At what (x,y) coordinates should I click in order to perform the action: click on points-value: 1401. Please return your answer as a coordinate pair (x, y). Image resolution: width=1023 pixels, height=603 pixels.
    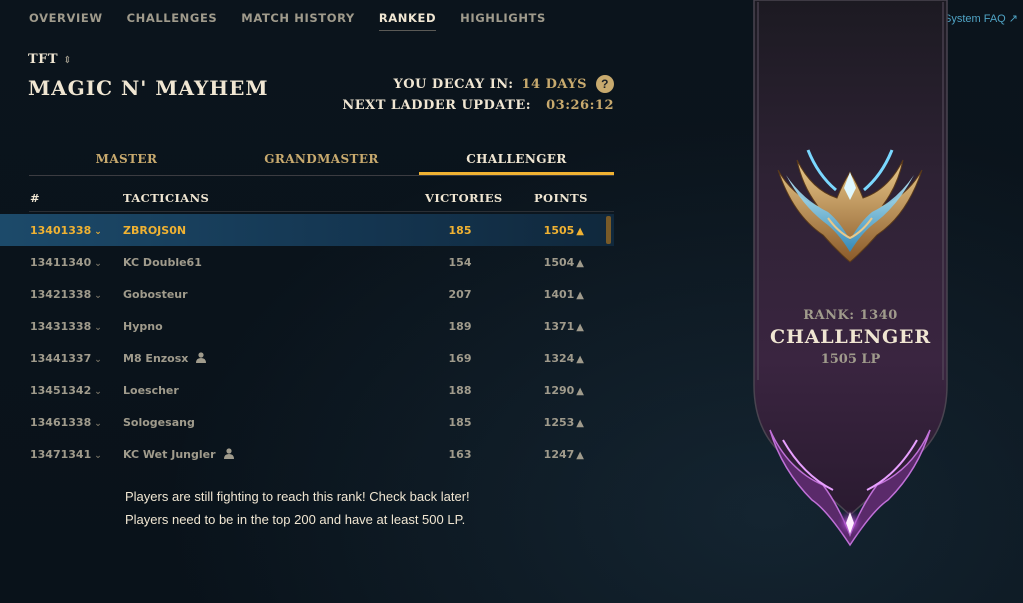
    Looking at the image, I should click on (559, 294).